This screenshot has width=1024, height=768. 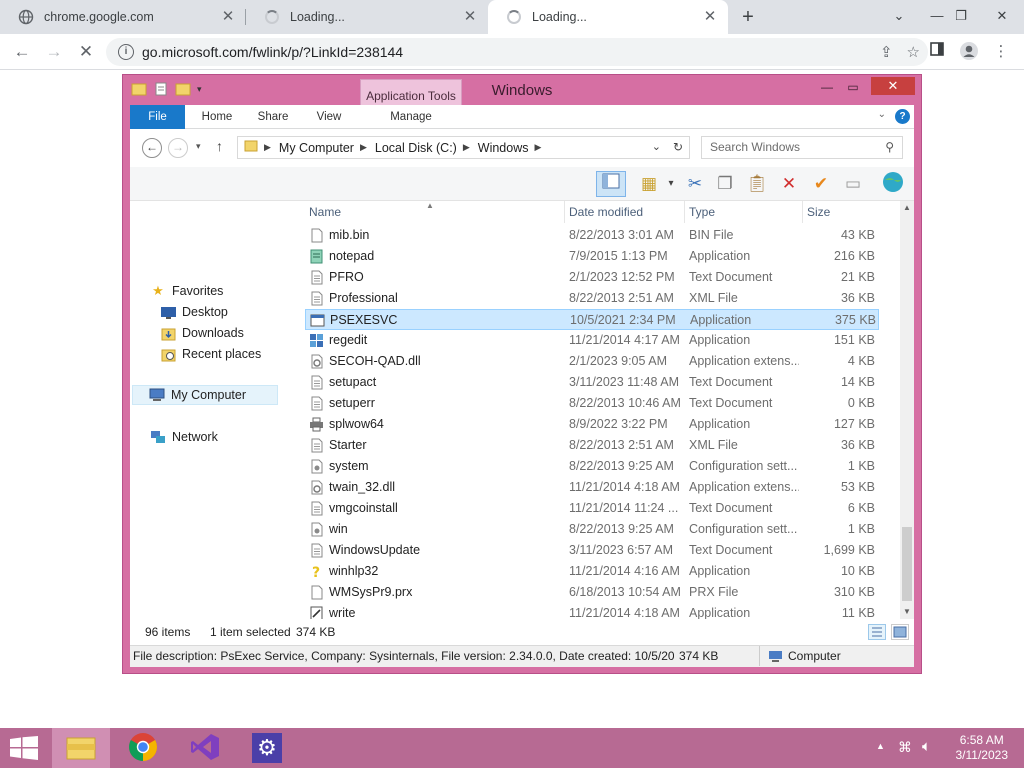 What do you see at coordinates (913, 52) in the screenshot?
I see `bookmark-star-icon: ☆` at bounding box center [913, 52].